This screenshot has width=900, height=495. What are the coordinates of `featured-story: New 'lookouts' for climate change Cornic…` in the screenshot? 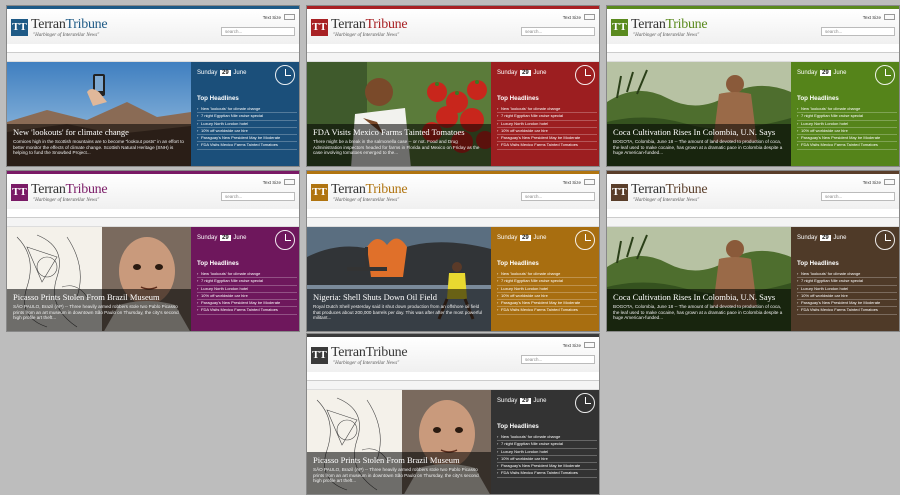 It's located at (99, 114).